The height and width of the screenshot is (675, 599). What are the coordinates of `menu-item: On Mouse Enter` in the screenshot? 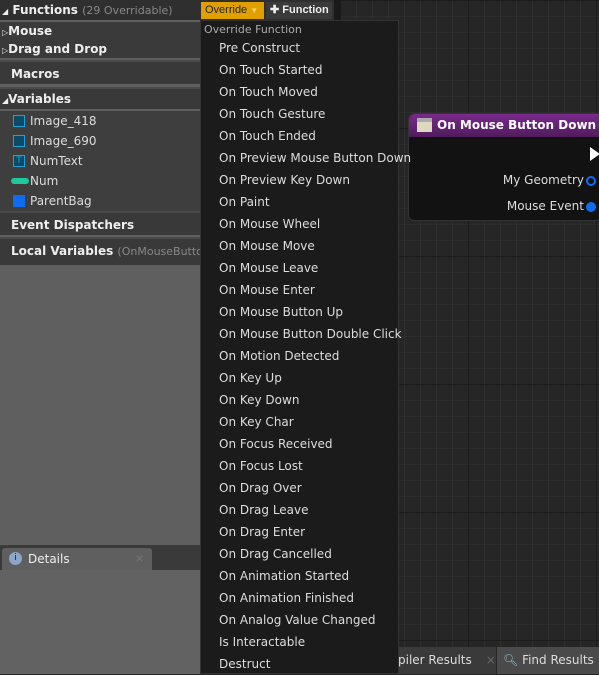 It's located at (267, 290).